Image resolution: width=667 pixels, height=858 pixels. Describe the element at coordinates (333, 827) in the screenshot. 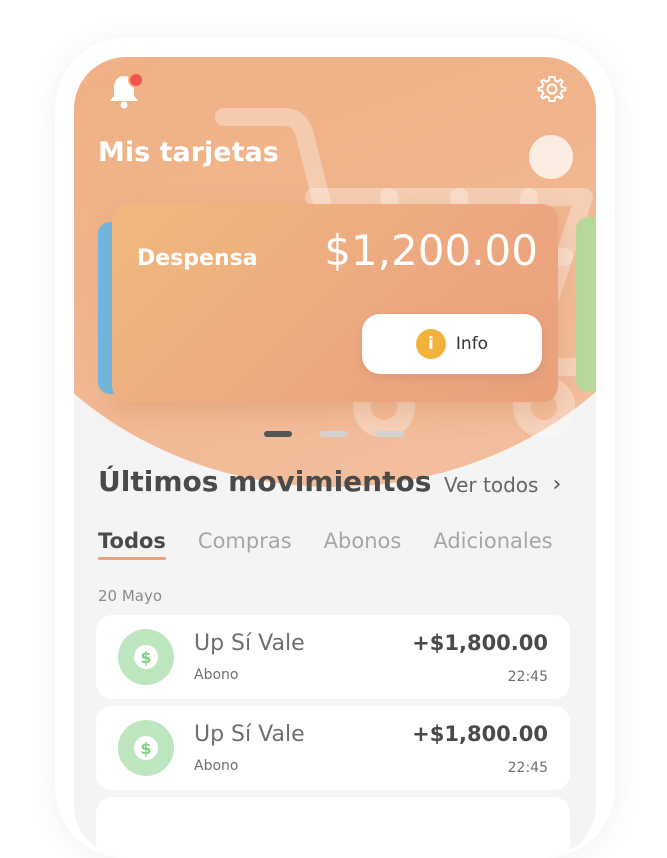

I see `transaction-row` at that location.